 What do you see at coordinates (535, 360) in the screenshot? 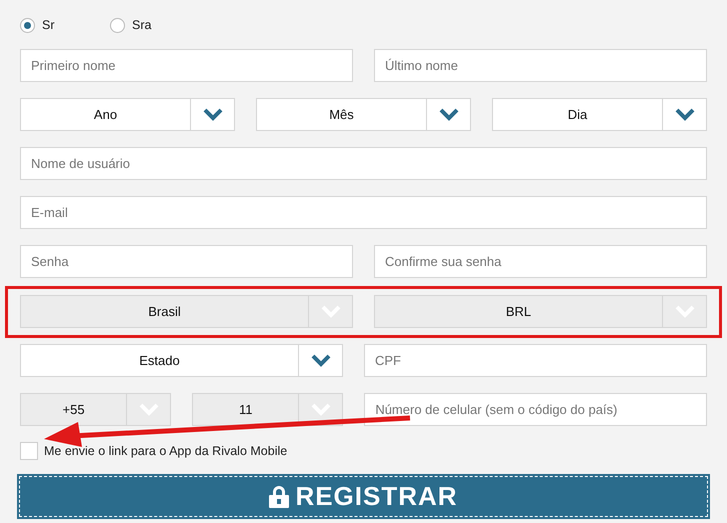
I see `input-field: CPF` at bounding box center [535, 360].